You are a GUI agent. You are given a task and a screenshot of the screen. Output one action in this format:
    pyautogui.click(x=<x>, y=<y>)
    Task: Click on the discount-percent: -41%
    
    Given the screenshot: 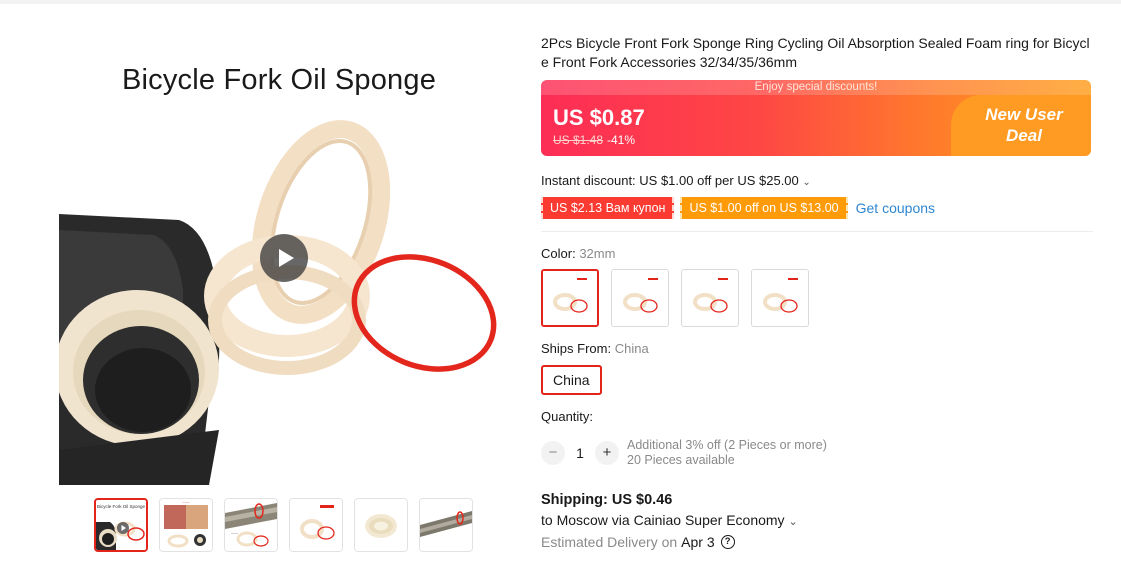 What is the action you would take?
    pyautogui.click(x=621, y=140)
    